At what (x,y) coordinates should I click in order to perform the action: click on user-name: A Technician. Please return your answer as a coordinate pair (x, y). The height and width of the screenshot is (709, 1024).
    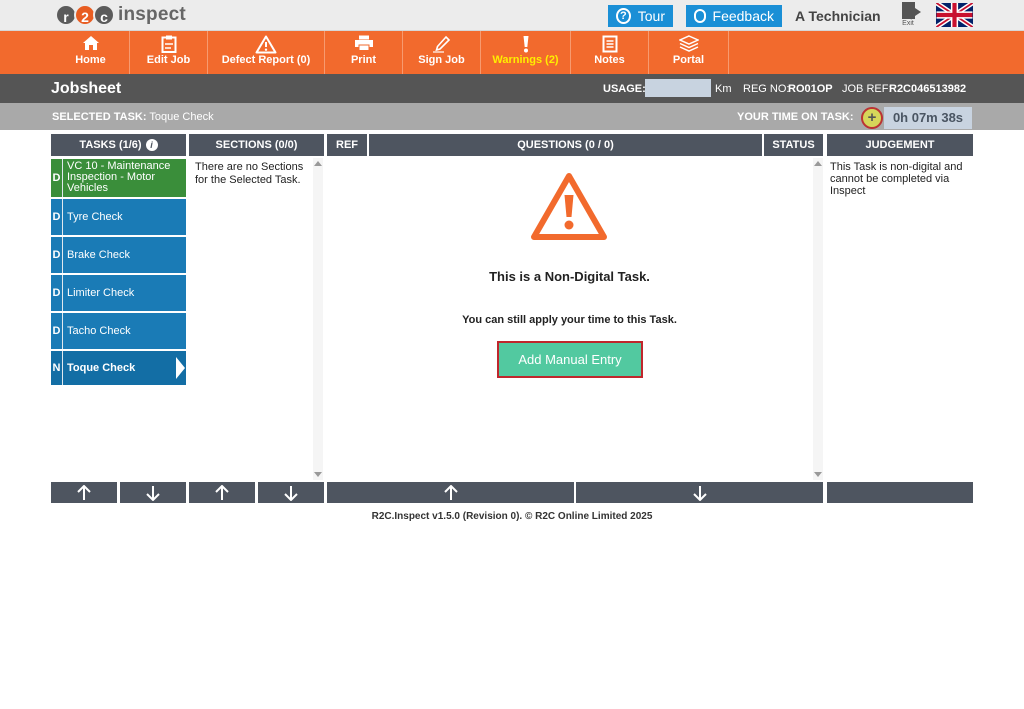
    Looking at the image, I should click on (838, 16).